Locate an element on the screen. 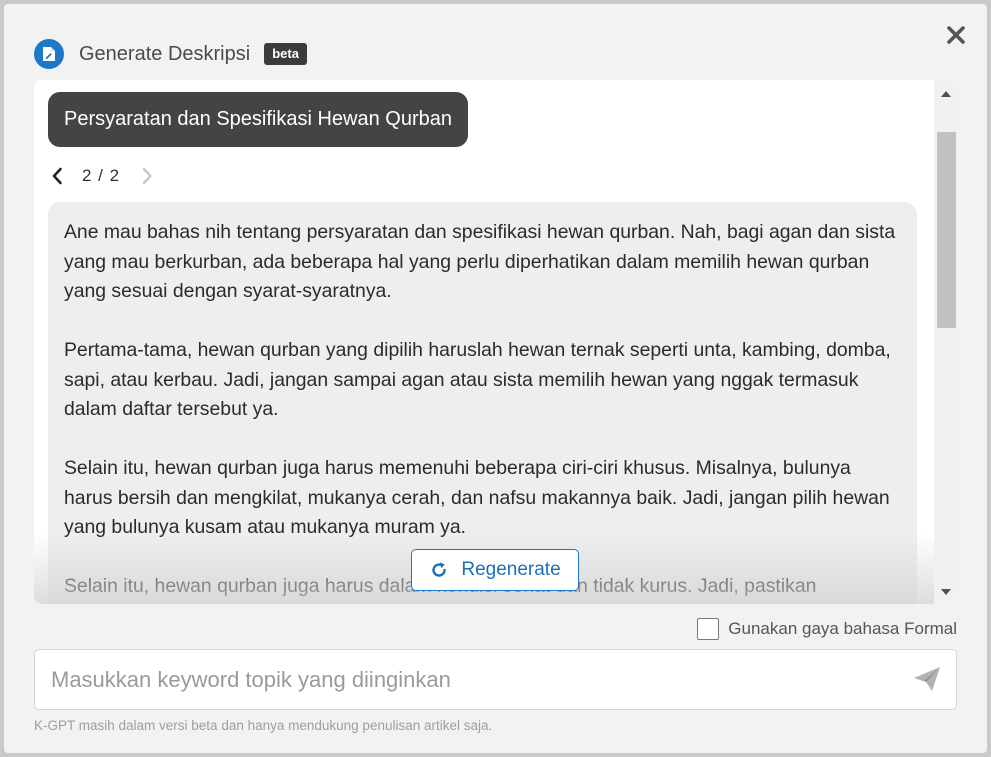 This screenshot has width=991, height=757. keyword-input-container is located at coordinates (495, 679).